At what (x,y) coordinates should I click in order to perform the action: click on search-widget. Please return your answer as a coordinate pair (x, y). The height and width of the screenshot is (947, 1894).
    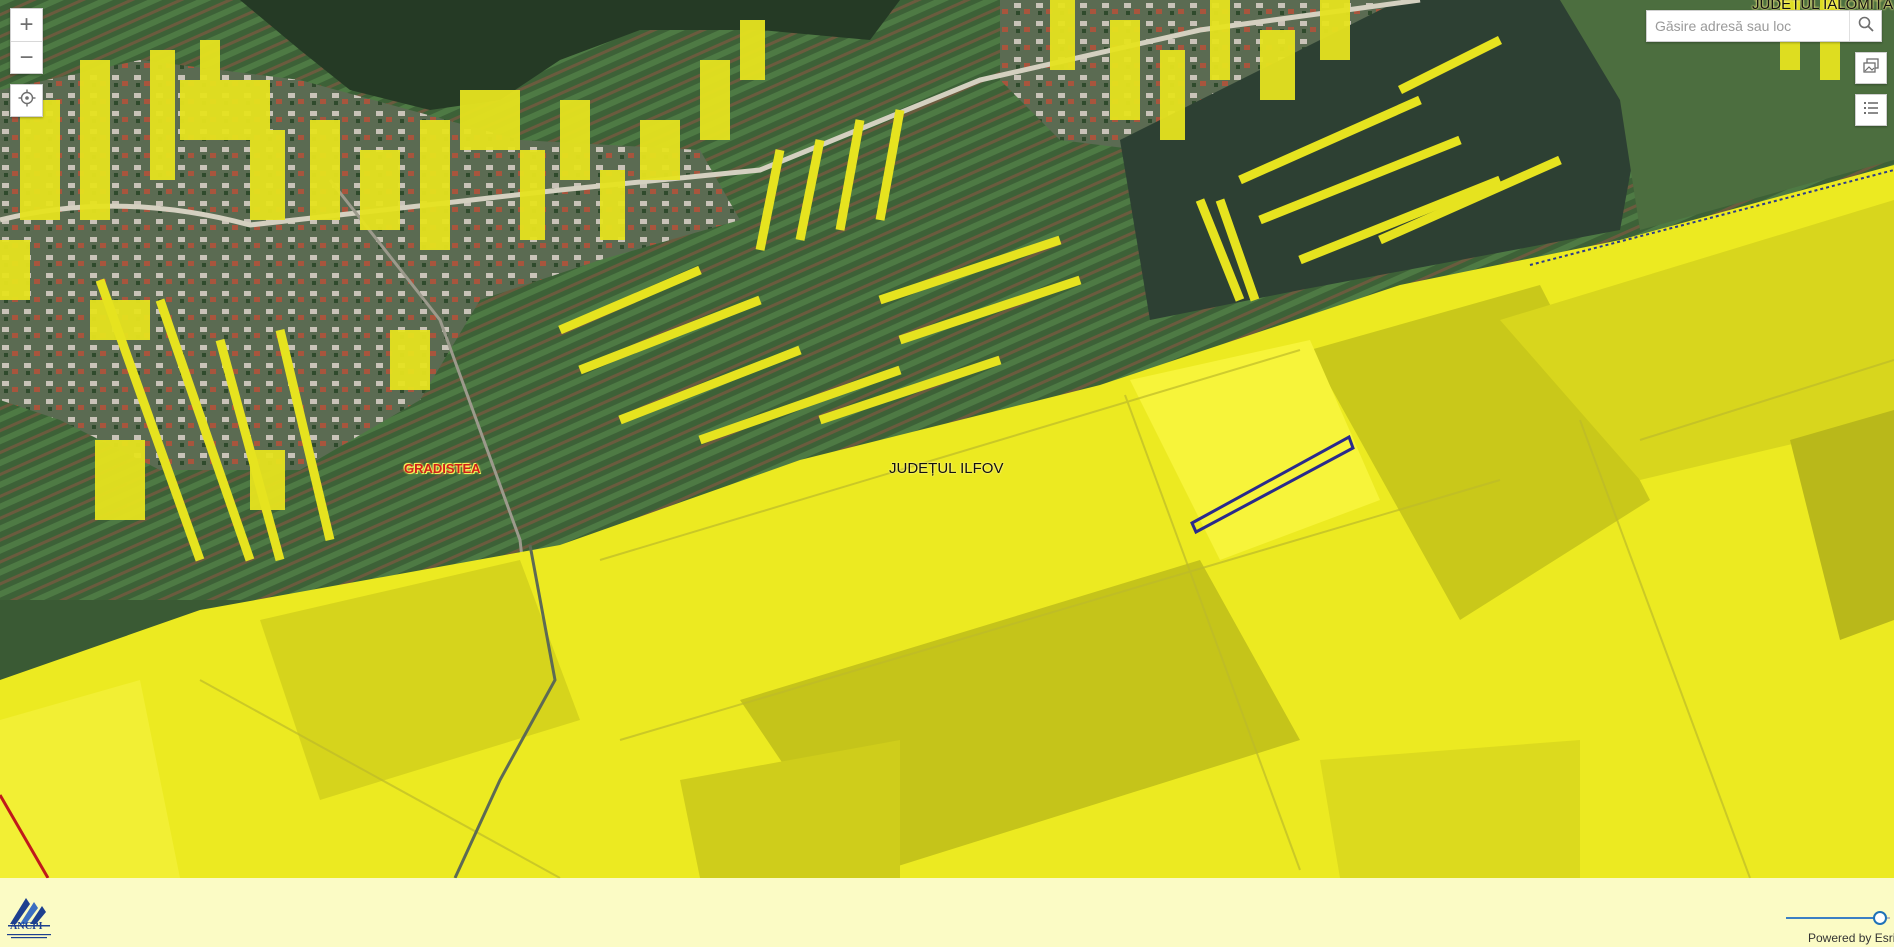
    Looking at the image, I should click on (1764, 26).